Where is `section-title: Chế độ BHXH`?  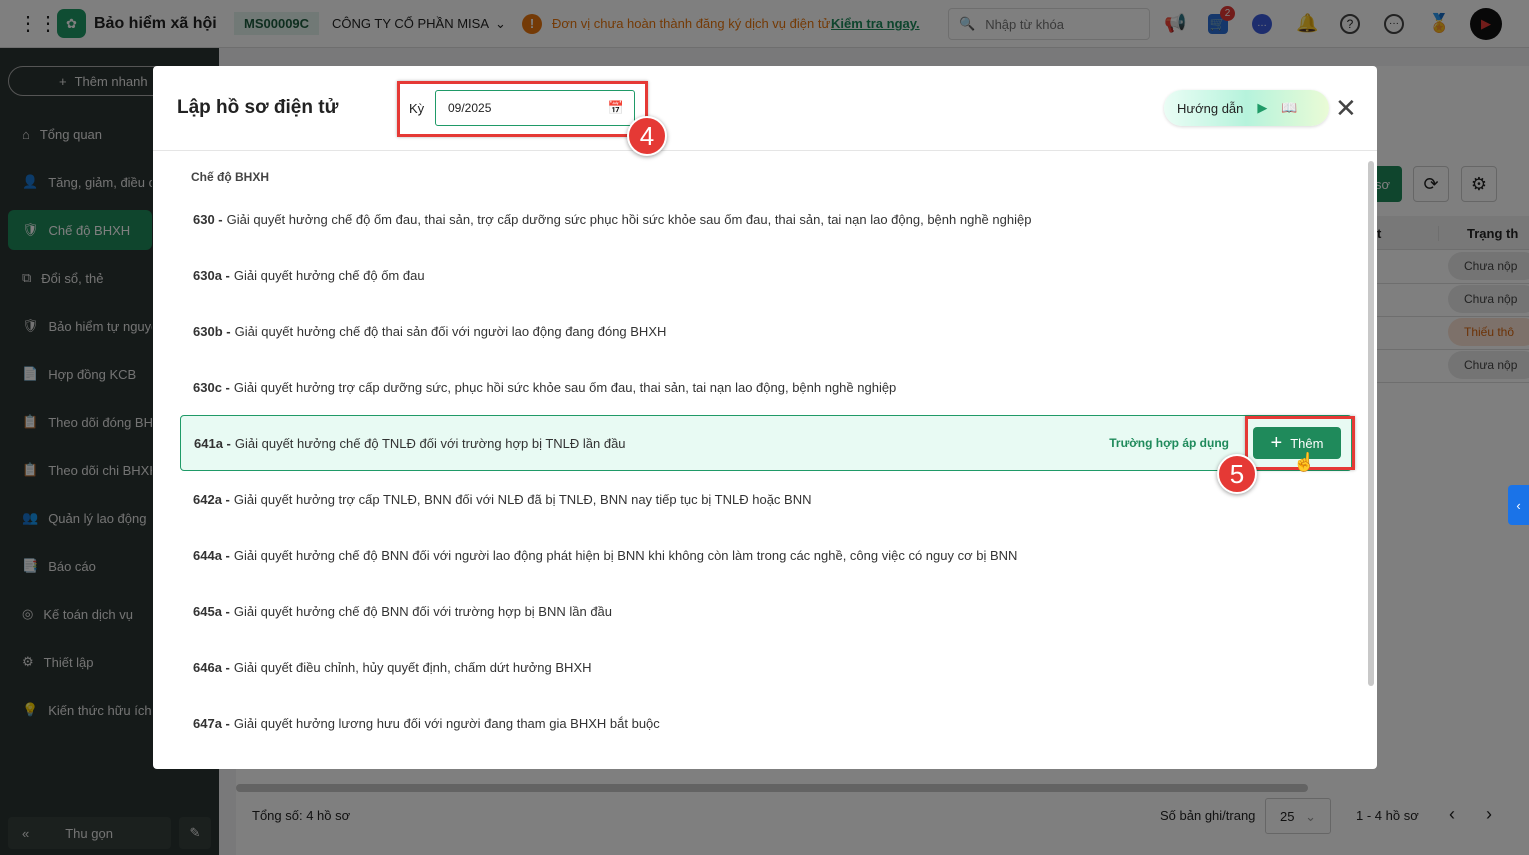 section-title: Chế độ BHXH is located at coordinates (230, 177).